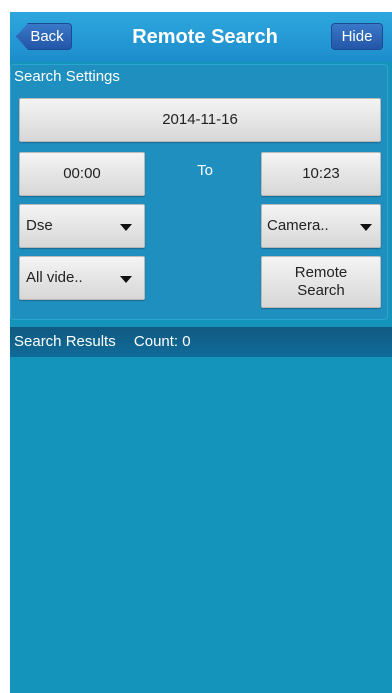  I want to click on video-type-select-label: All vide.., so click(54, 277).